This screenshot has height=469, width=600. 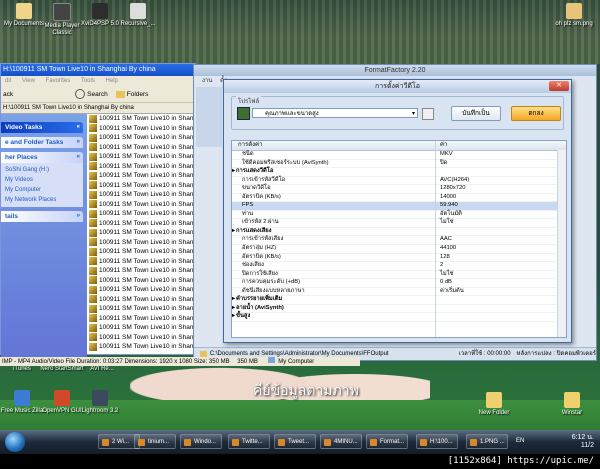 I want to click on menu-task: งาน, so click(x=207, y=81).